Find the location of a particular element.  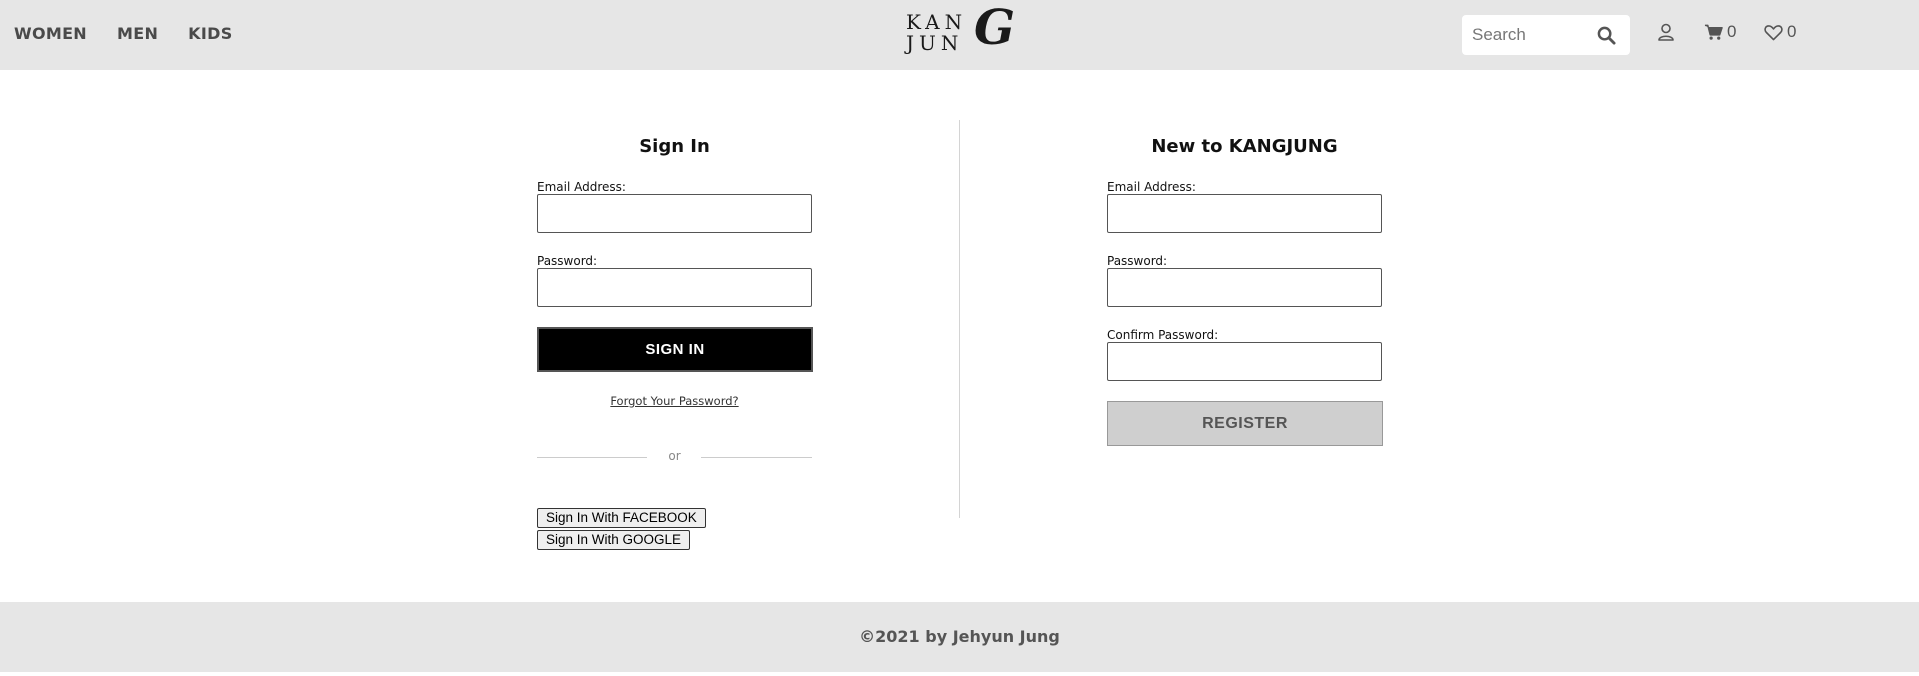

register-email-field is located at coordinates (1244, 213).